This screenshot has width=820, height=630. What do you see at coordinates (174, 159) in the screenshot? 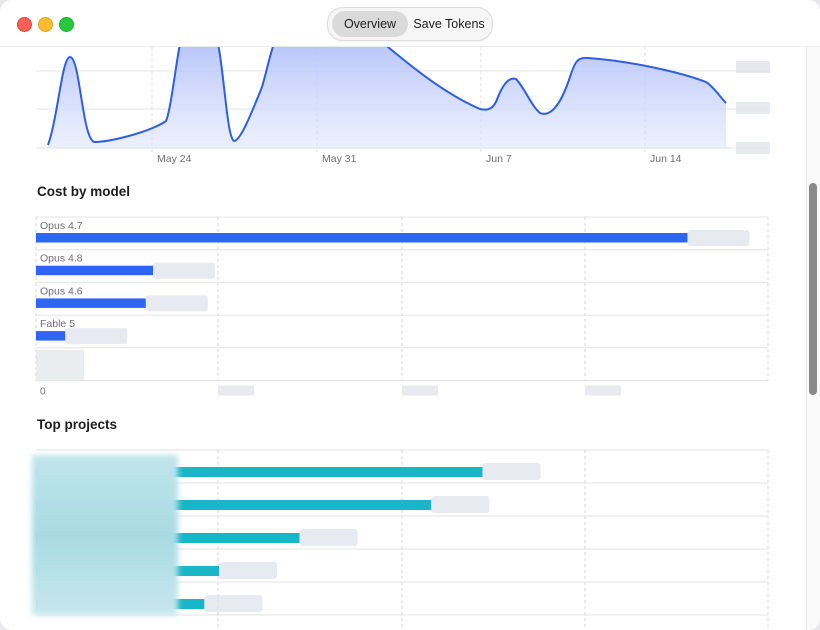
I see `usage-x-tick-label: May 24` at bounding box center [174, 159].